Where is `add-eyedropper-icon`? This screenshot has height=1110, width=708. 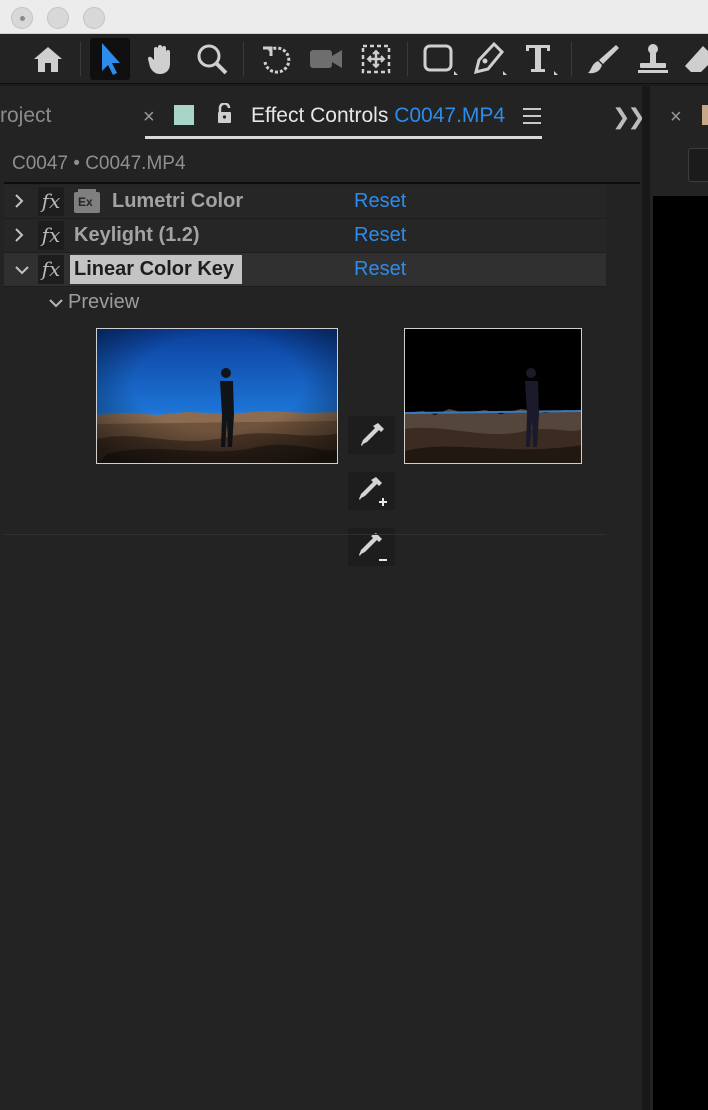 add-eyedropper-icon is located at coordinates (371, 491).